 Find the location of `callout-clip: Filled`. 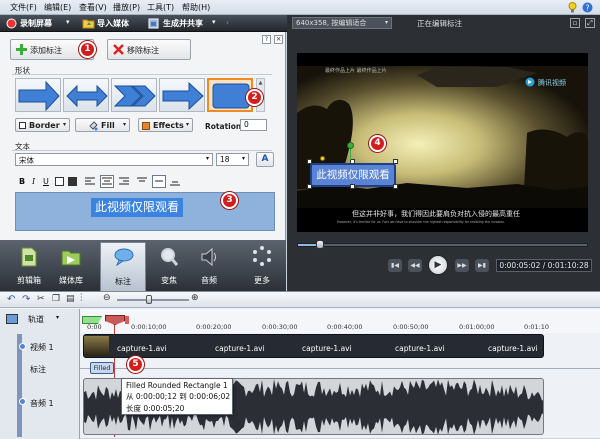

callout-clip: Filled is located at coordinates (102, 368).